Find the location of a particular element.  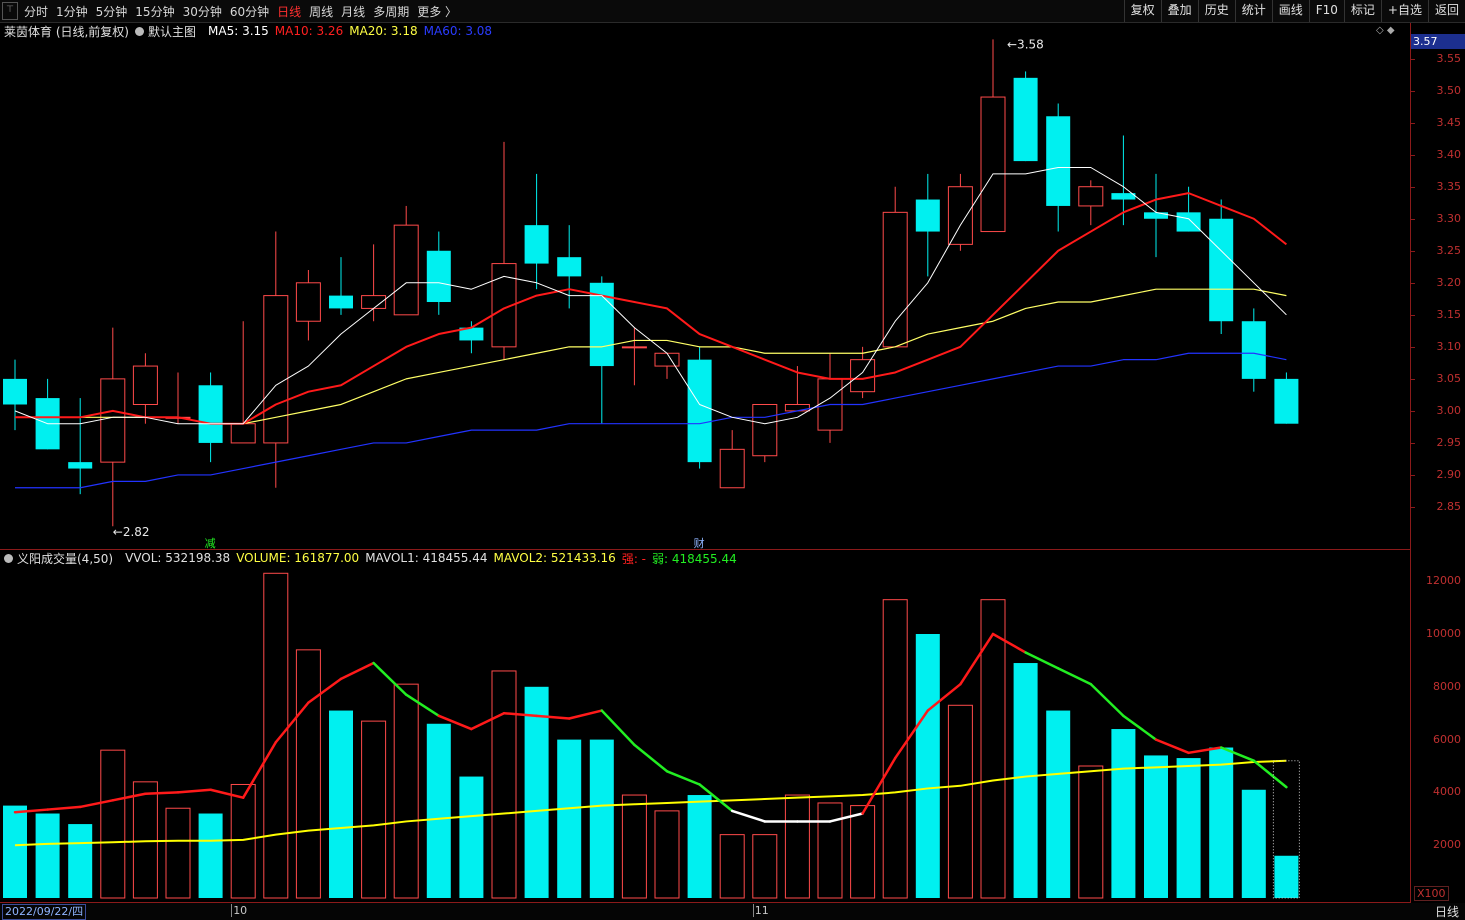

toolbar-button: 画线 is located at coordinates (1290, 11).